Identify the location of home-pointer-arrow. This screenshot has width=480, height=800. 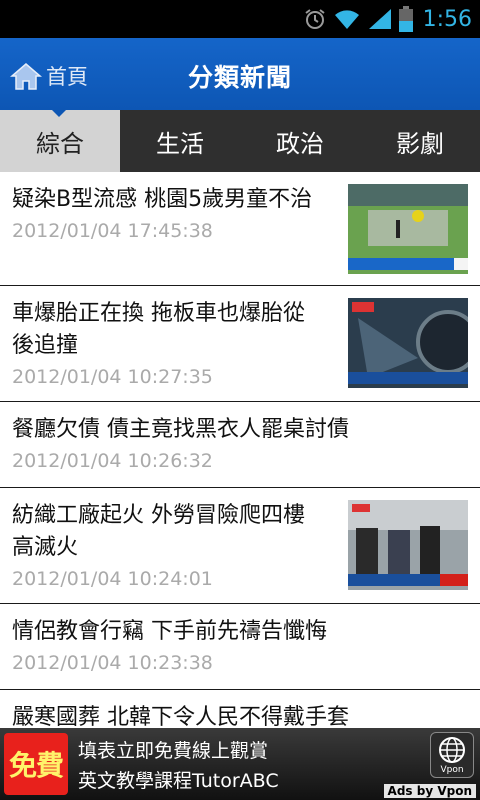
(59, 112).